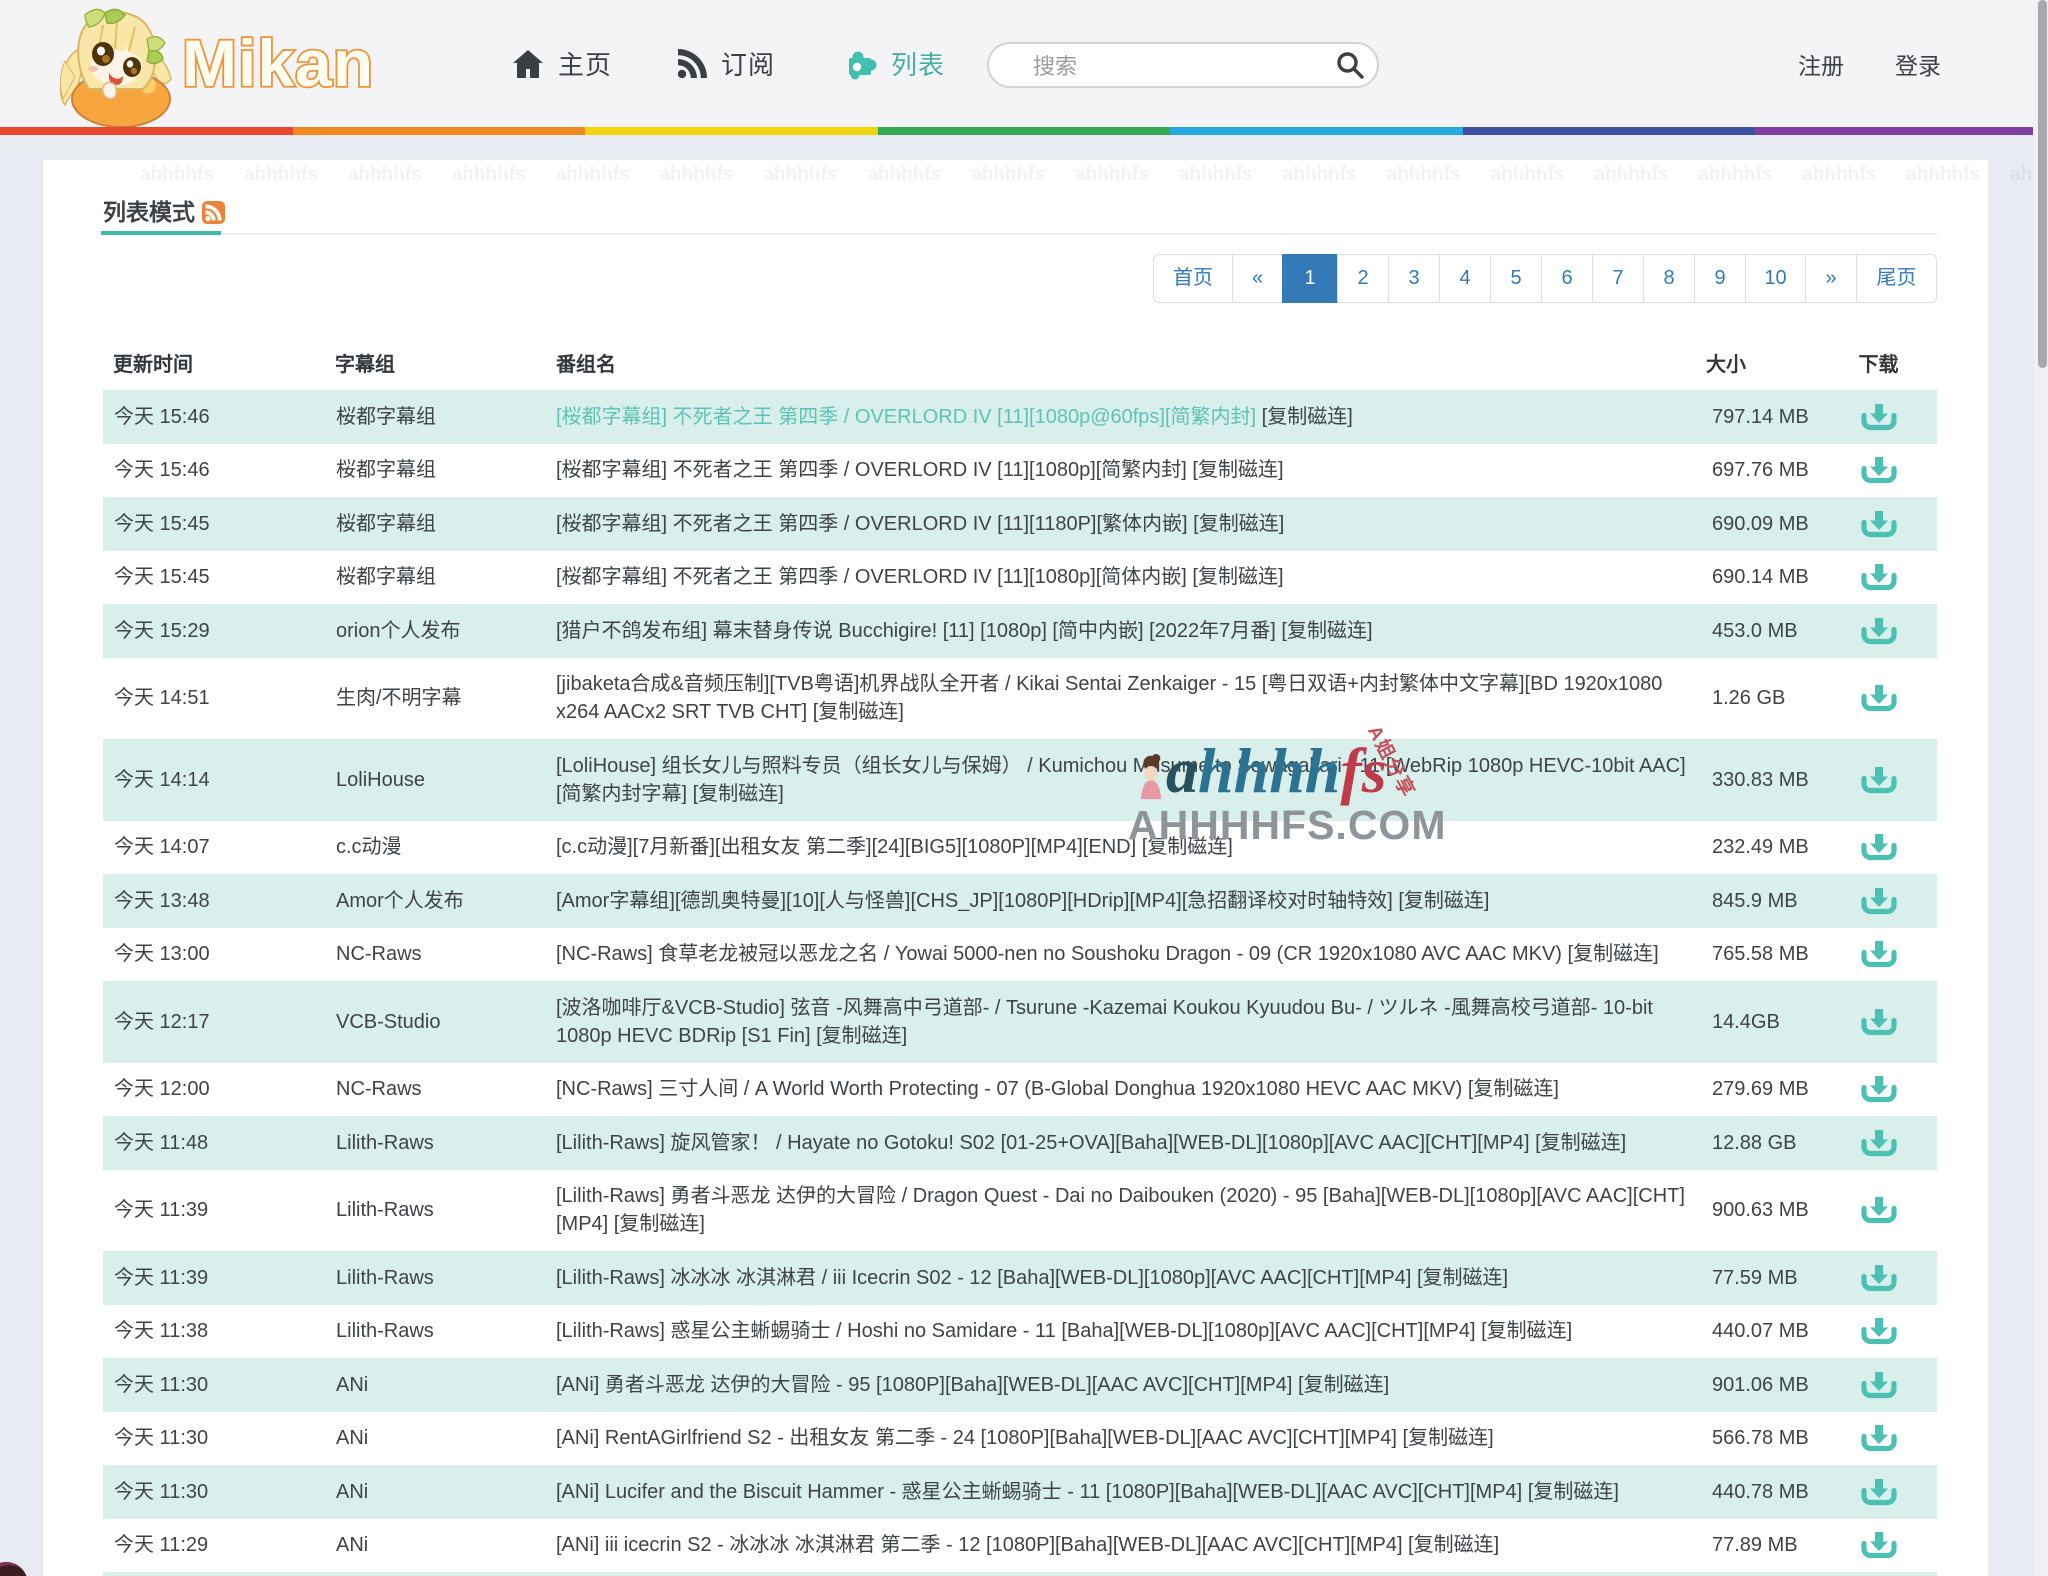  I want to click on svg-text: Mikan, so click(278, 63).